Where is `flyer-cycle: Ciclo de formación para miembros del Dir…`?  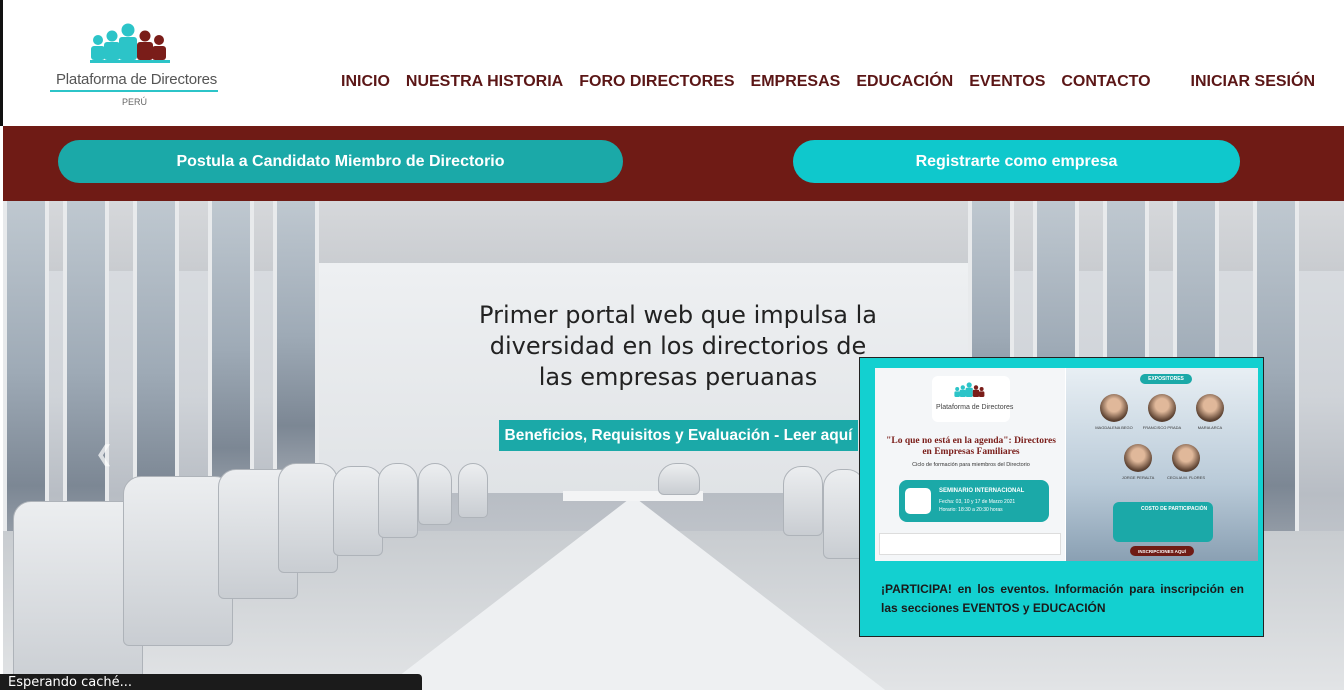 flyer-cycle: Ciclo de formación para miembros del Dir… is located at coordinates (971, 465).